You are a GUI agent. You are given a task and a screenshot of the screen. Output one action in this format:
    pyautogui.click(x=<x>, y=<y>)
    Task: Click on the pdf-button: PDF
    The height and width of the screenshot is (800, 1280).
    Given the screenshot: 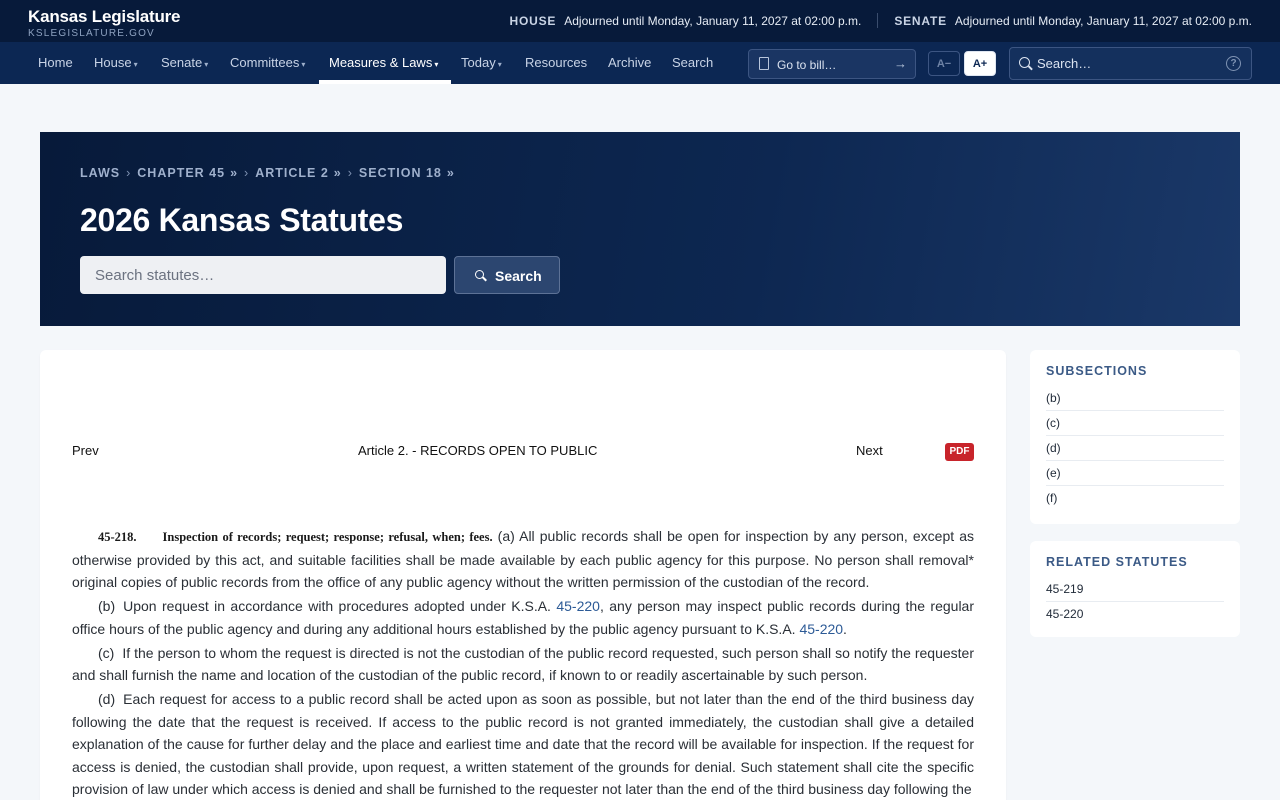 What is the action you would take?
    pyautogui.click(x=959, y=452)
    